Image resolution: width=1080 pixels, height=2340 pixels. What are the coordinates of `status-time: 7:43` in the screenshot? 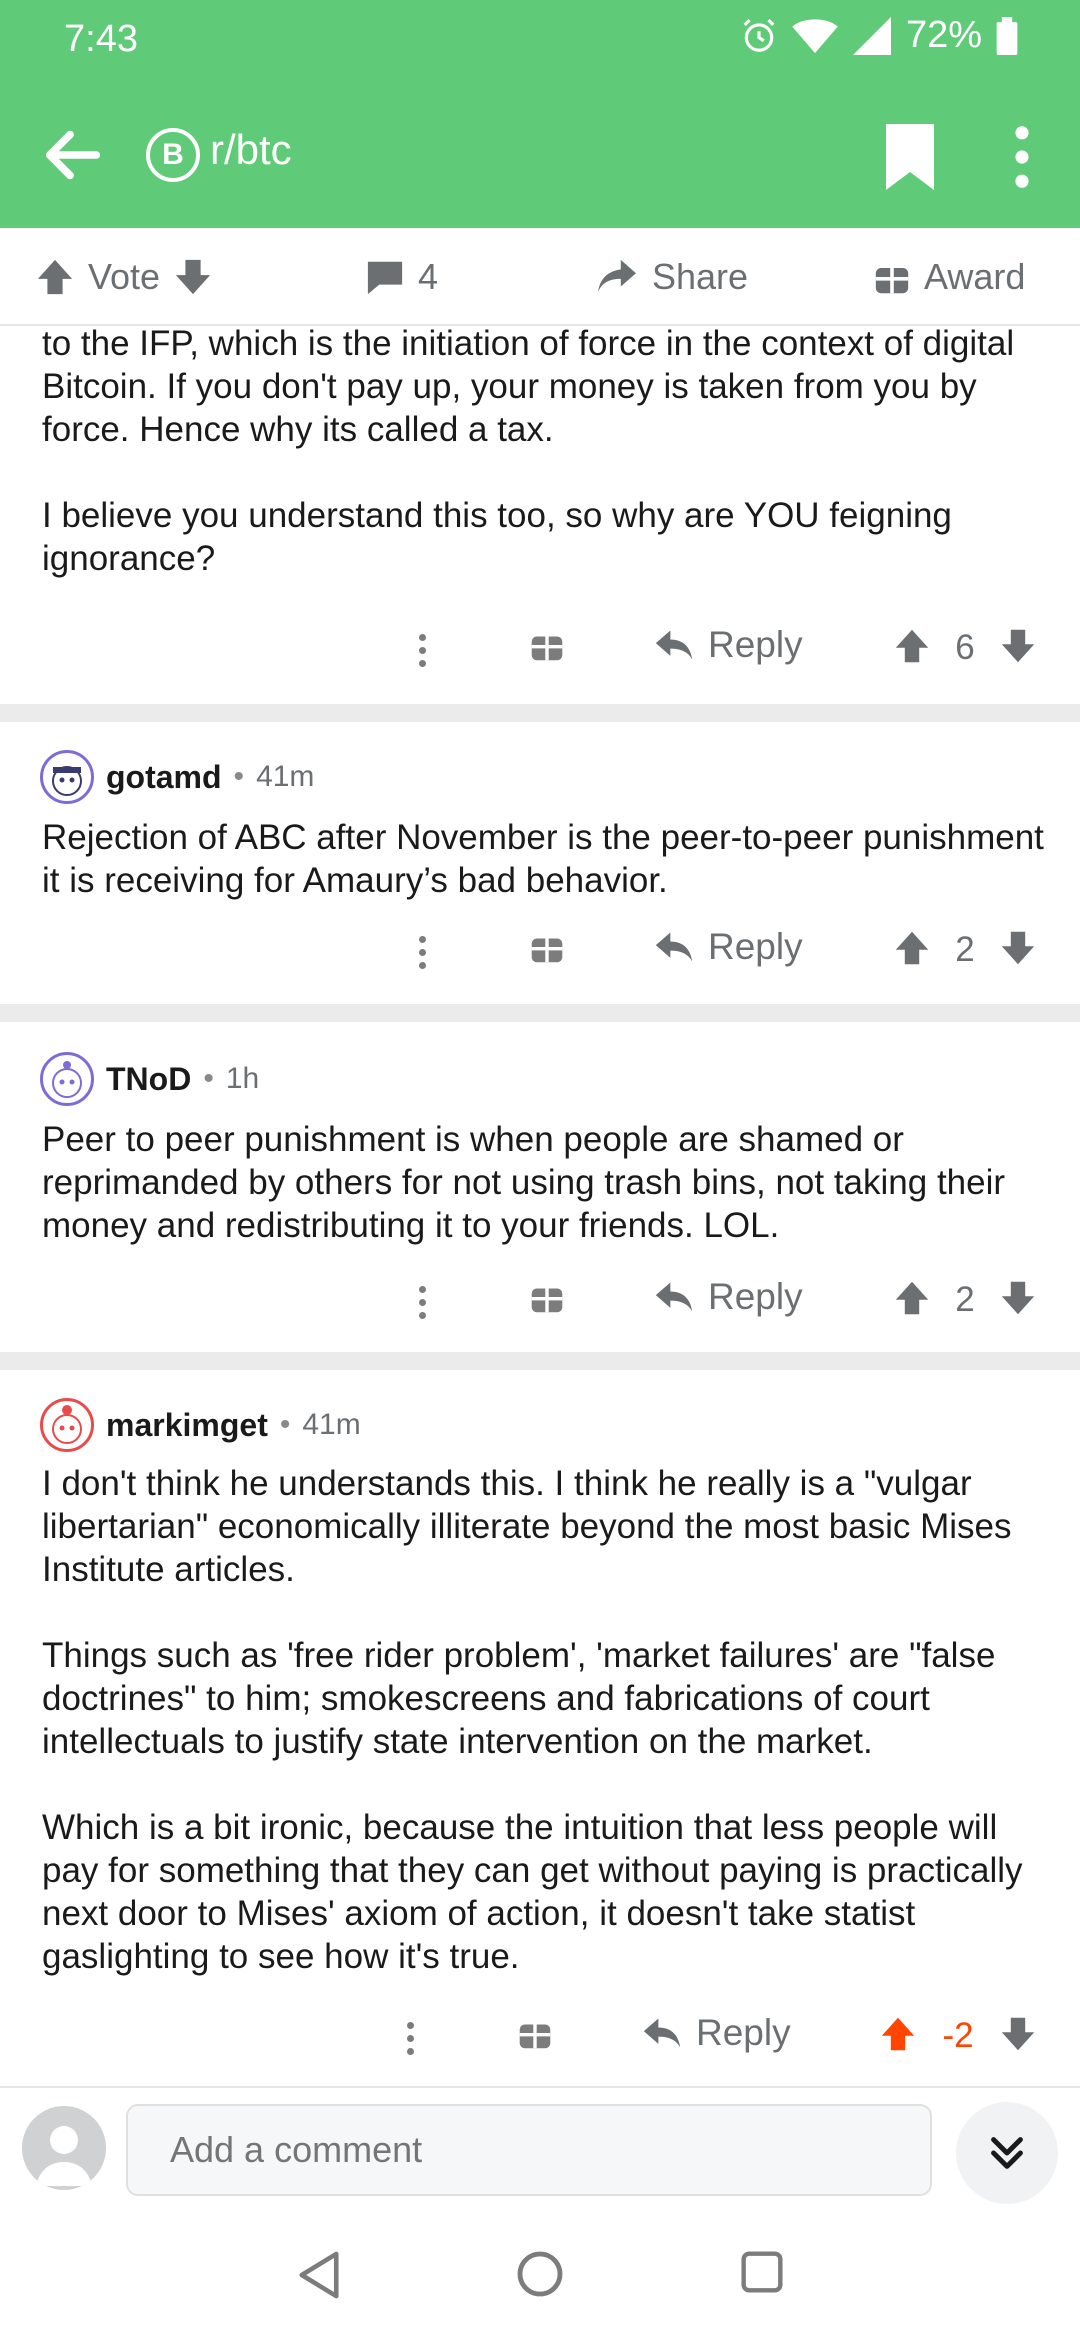 It's located at (101, 39).